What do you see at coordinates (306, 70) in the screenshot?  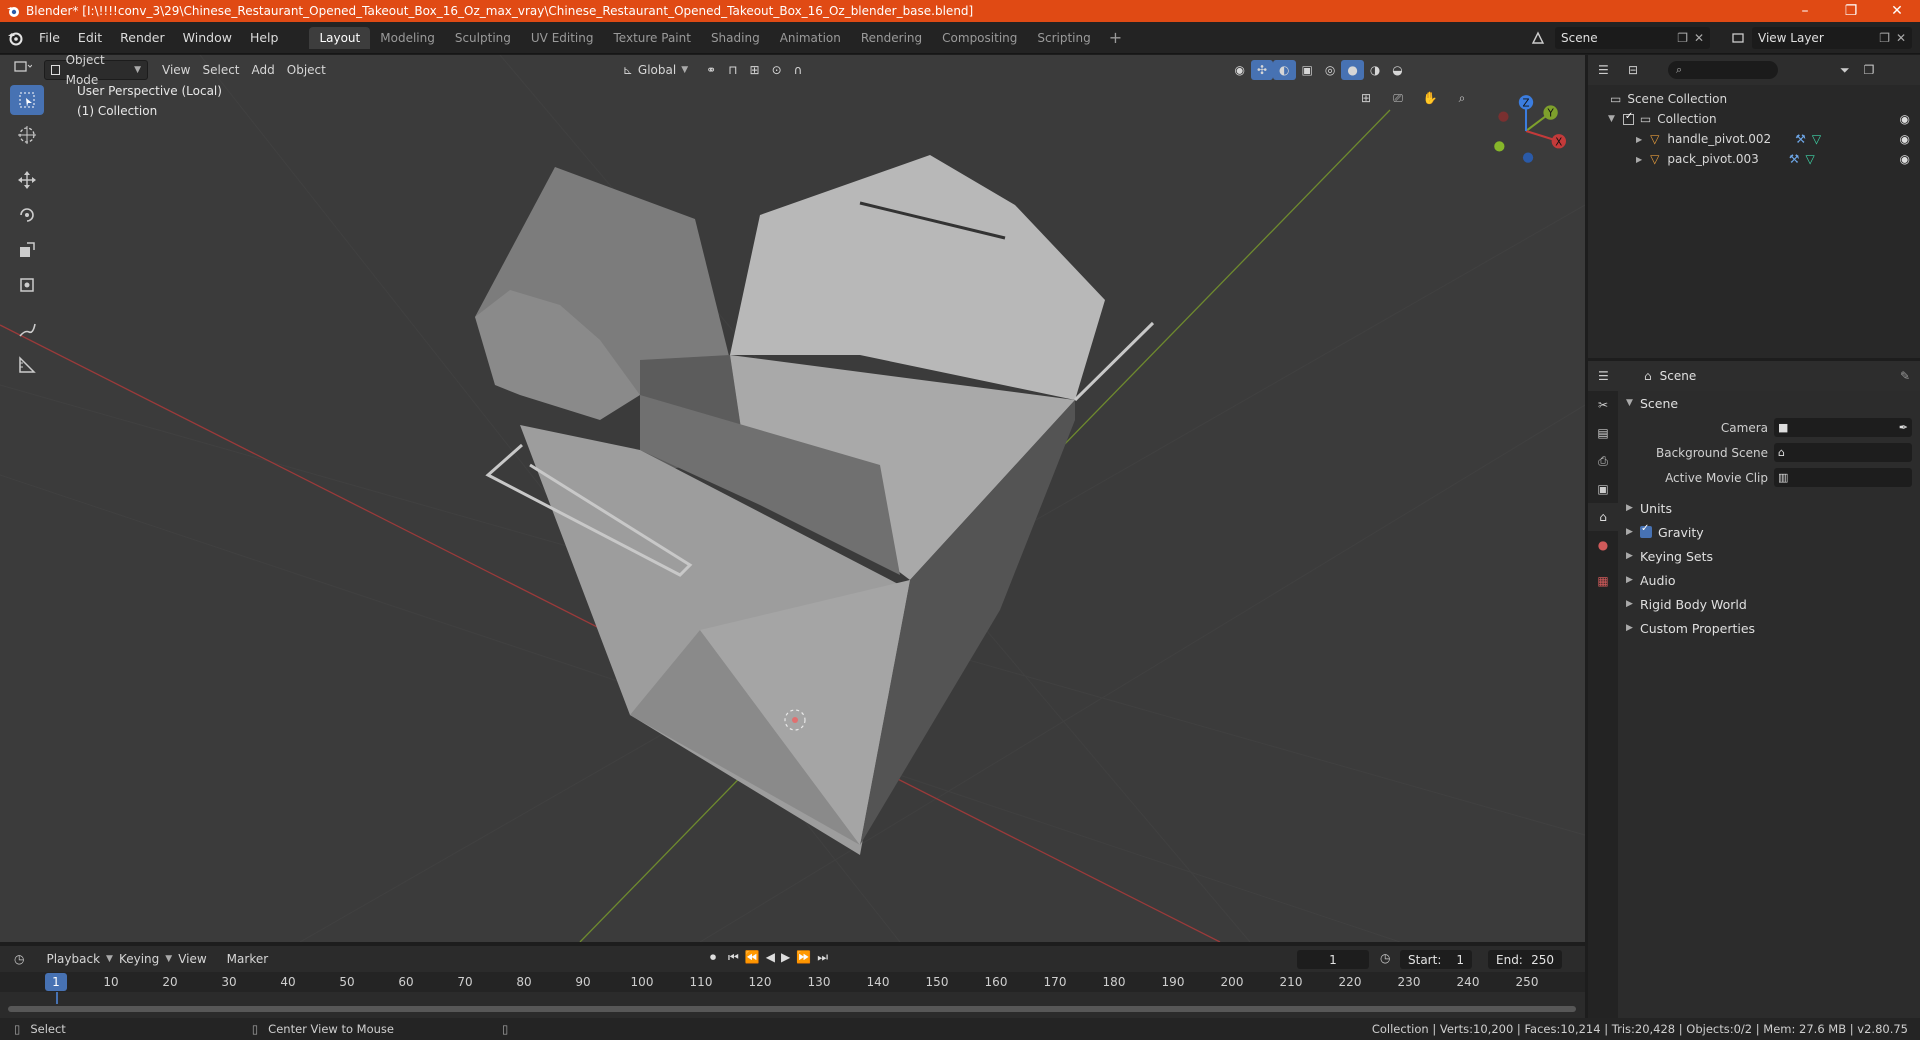 I see `menu-object: Object` at bounding box center [306, 70].